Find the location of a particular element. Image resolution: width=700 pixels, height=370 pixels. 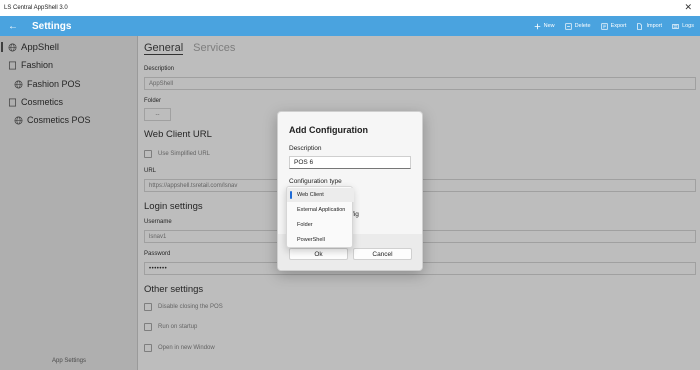

new-label: New is located at coordinates (549, 26).